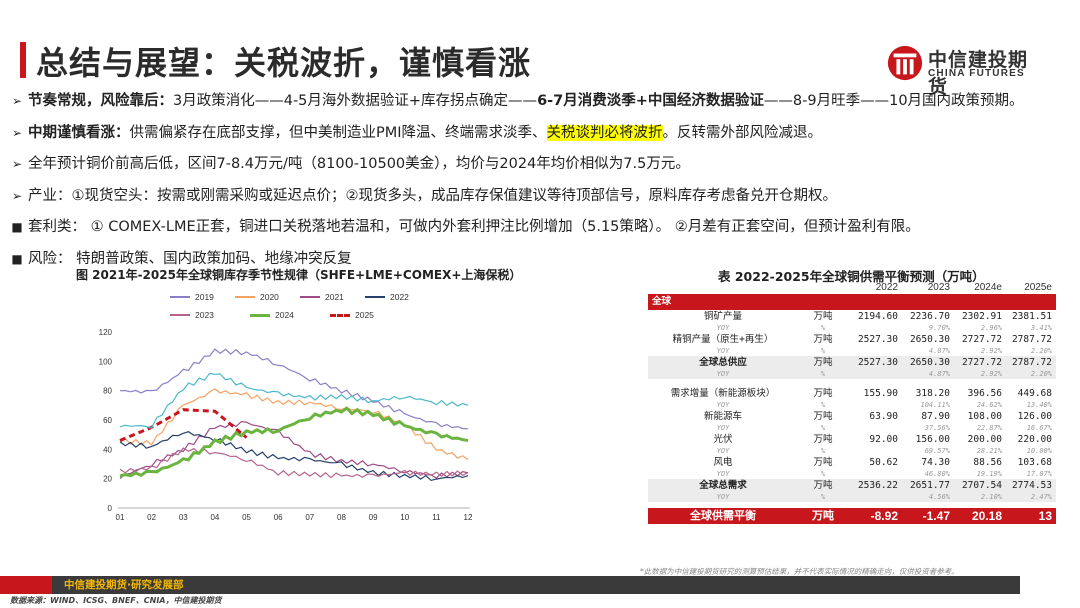 The image size is (1080, 608). What do you see at coordinates (1041, 374) in the screenshot?
I see `yoy-value: 2.20%` at bounding box center [1041, 374].